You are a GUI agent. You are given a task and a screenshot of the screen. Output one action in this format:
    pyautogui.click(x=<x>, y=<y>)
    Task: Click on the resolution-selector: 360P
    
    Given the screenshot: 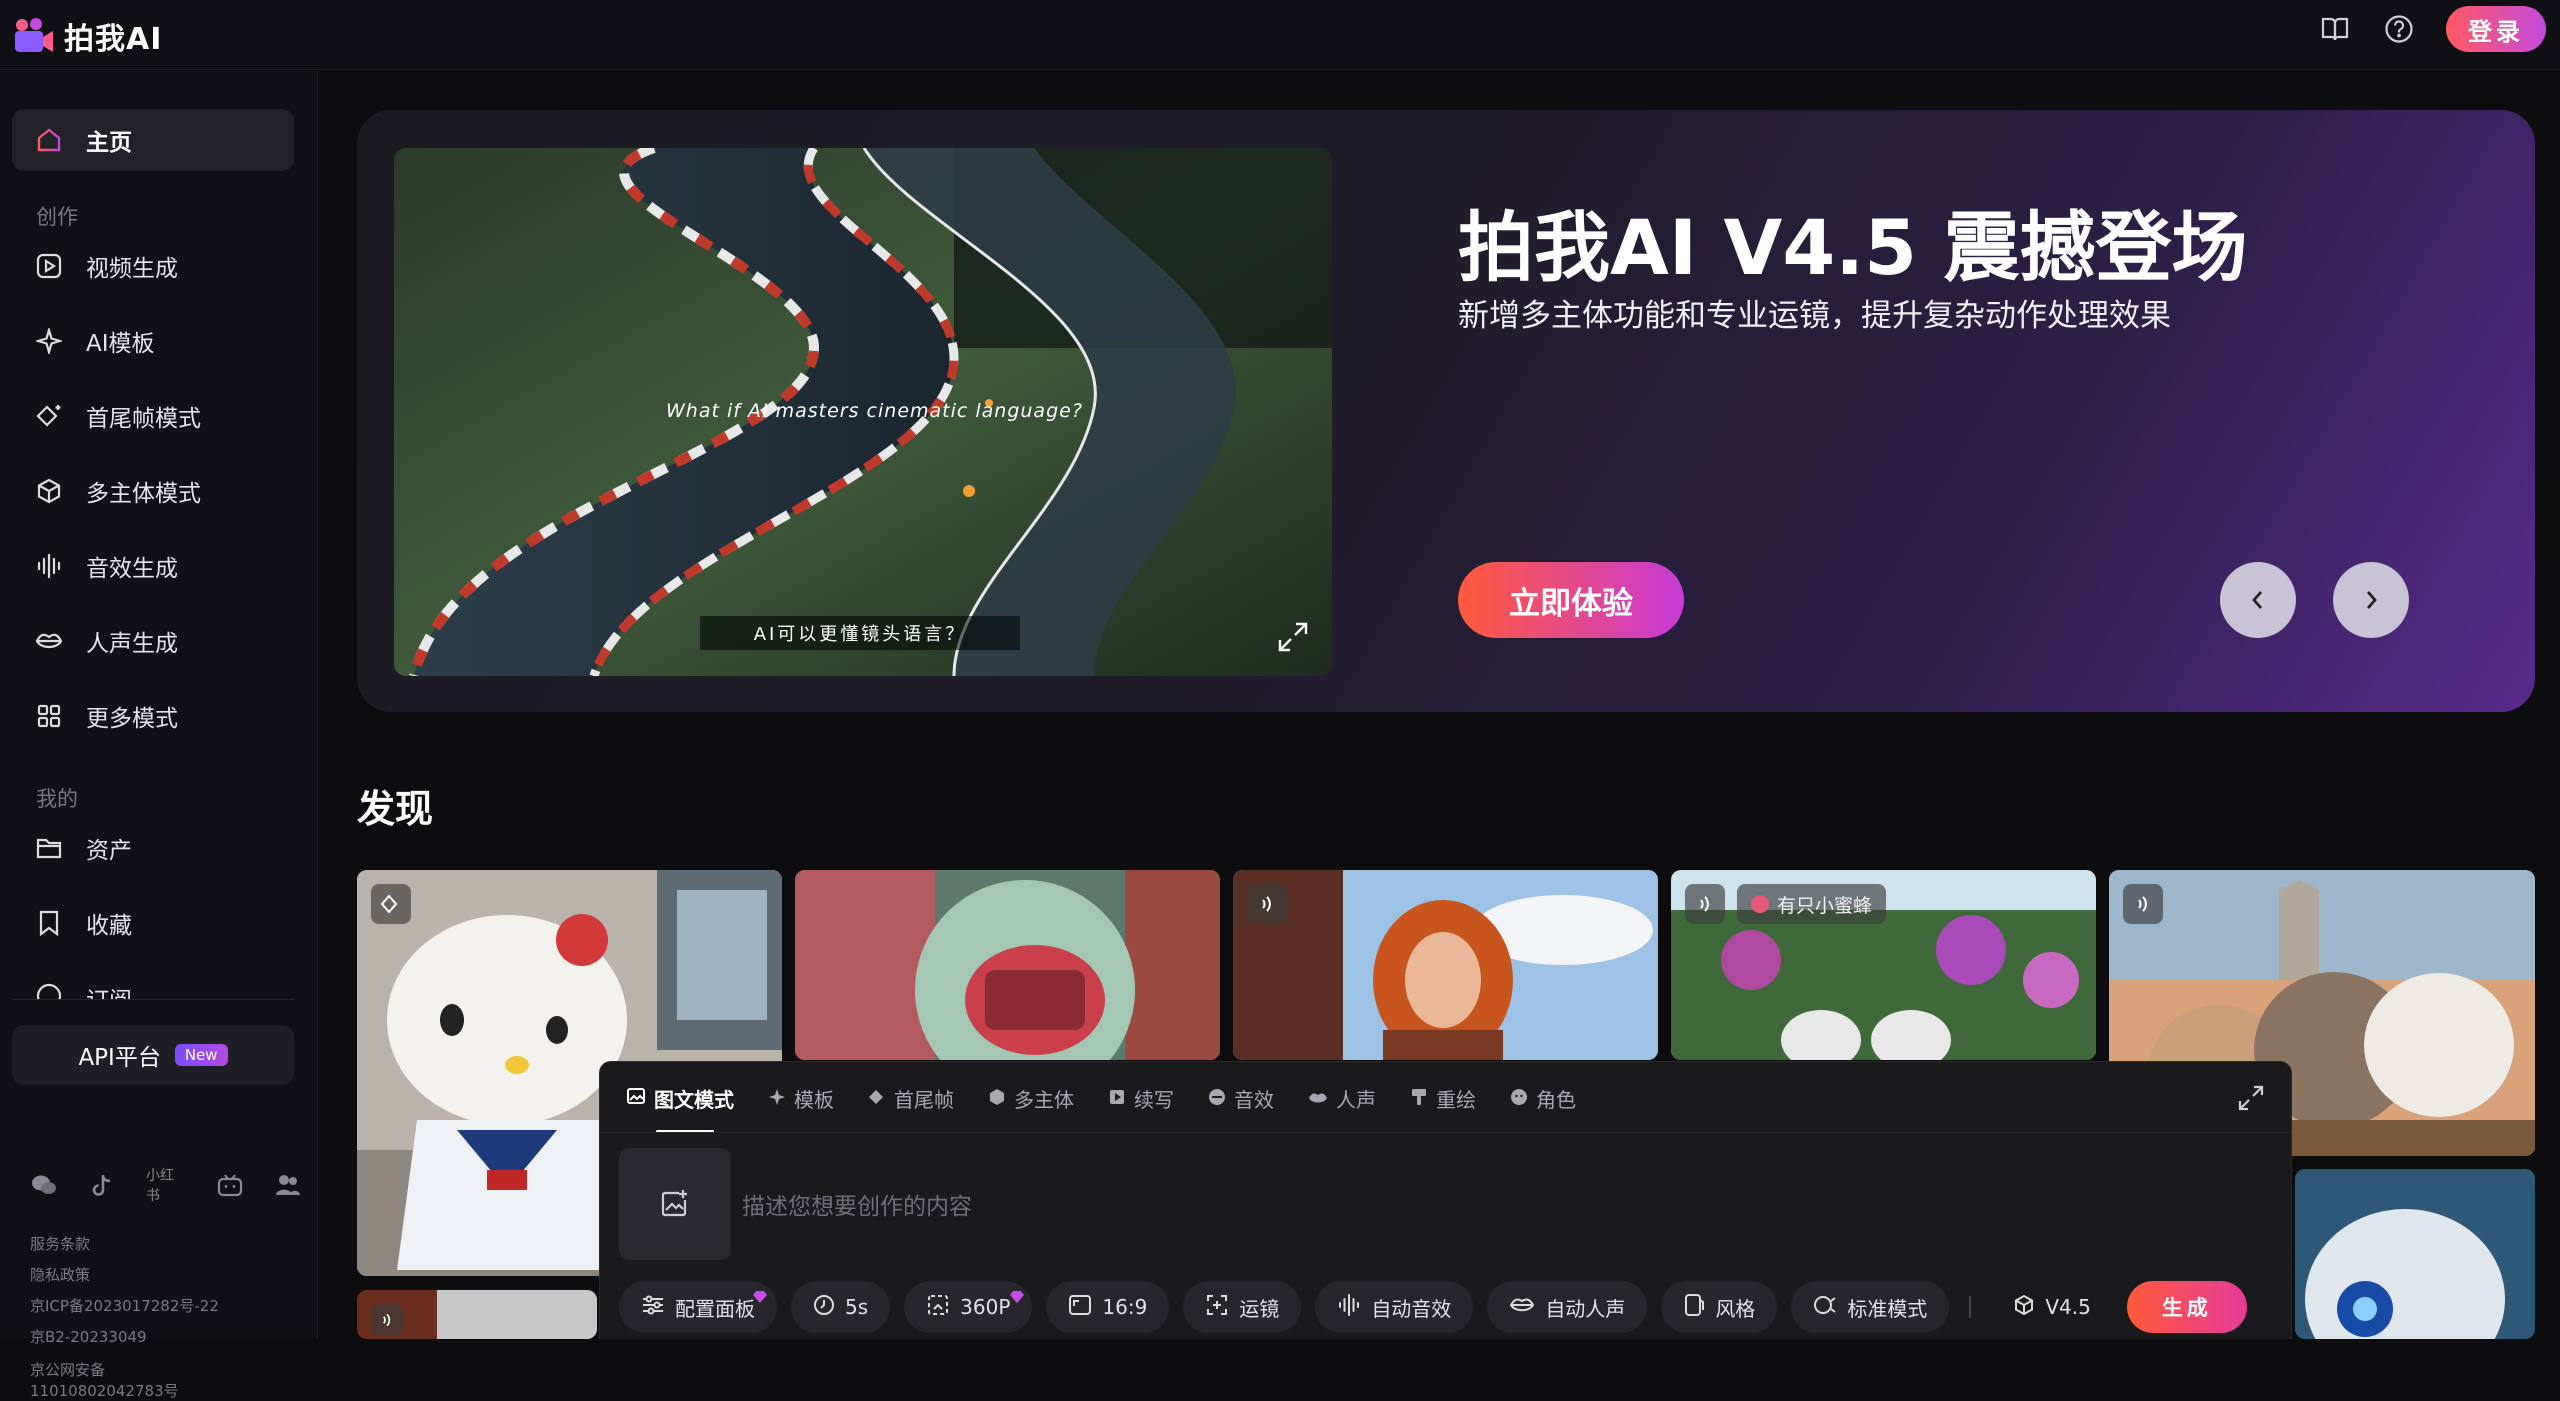 What is the action you would take?
    pyautogui.click(x=968, y=1307)
    